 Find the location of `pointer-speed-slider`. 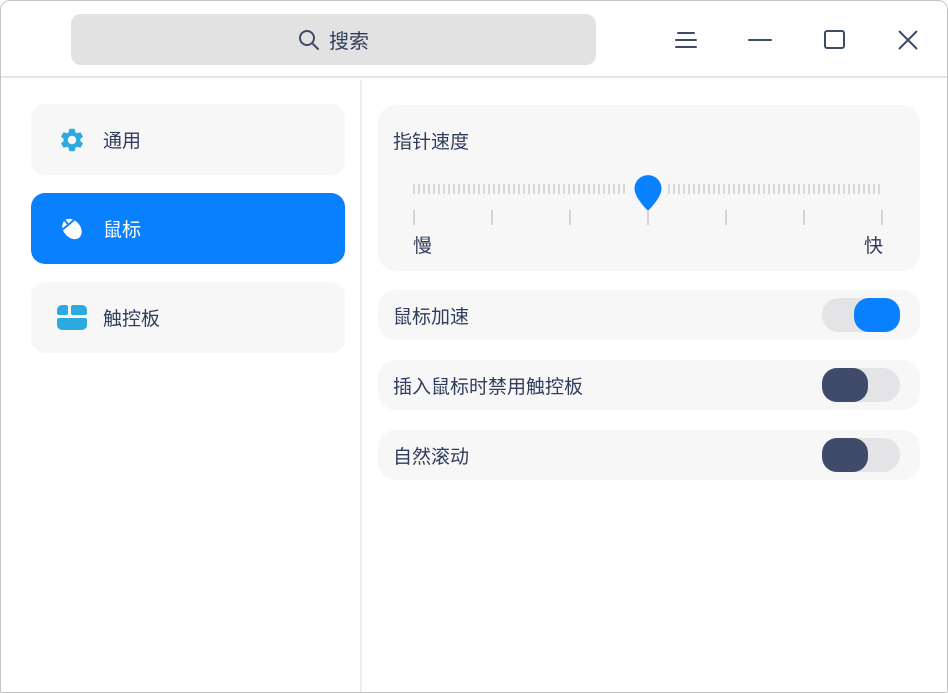

pointer-speed-slider is located at coordinates (648, 194).